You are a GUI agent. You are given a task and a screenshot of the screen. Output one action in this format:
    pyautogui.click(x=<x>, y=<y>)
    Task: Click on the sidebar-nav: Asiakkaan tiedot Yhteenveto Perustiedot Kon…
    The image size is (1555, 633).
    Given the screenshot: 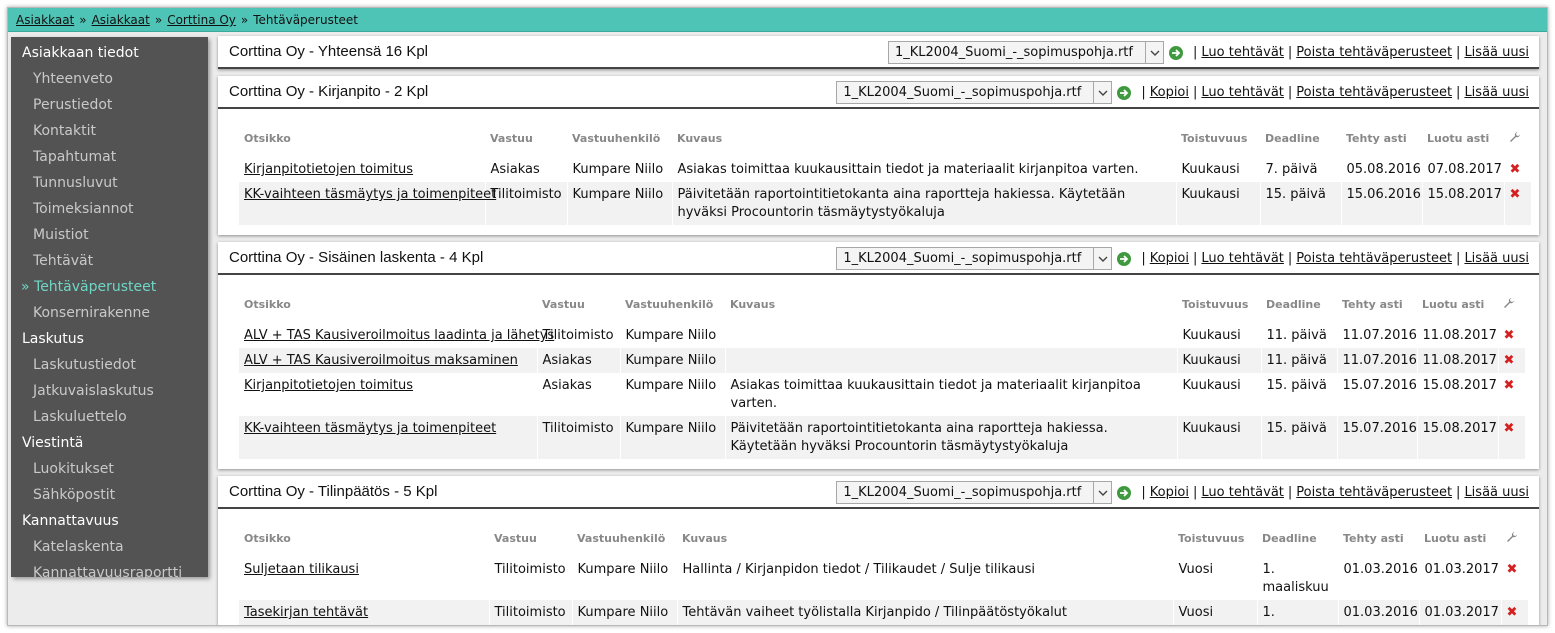 What is the action you would take?
    pyautogui.click(x=109, y=309)
    